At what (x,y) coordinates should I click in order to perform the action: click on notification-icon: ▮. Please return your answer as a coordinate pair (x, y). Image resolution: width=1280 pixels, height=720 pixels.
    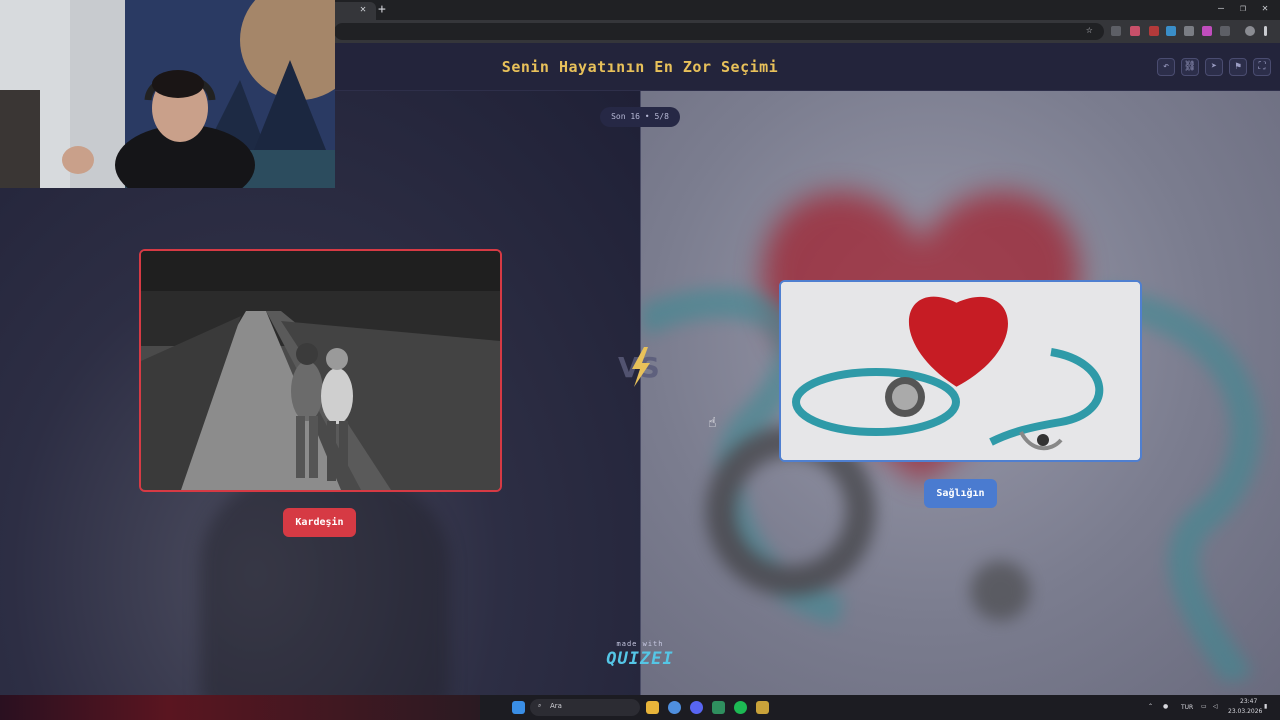
    Looking at the image, I should click on (1265, 706).